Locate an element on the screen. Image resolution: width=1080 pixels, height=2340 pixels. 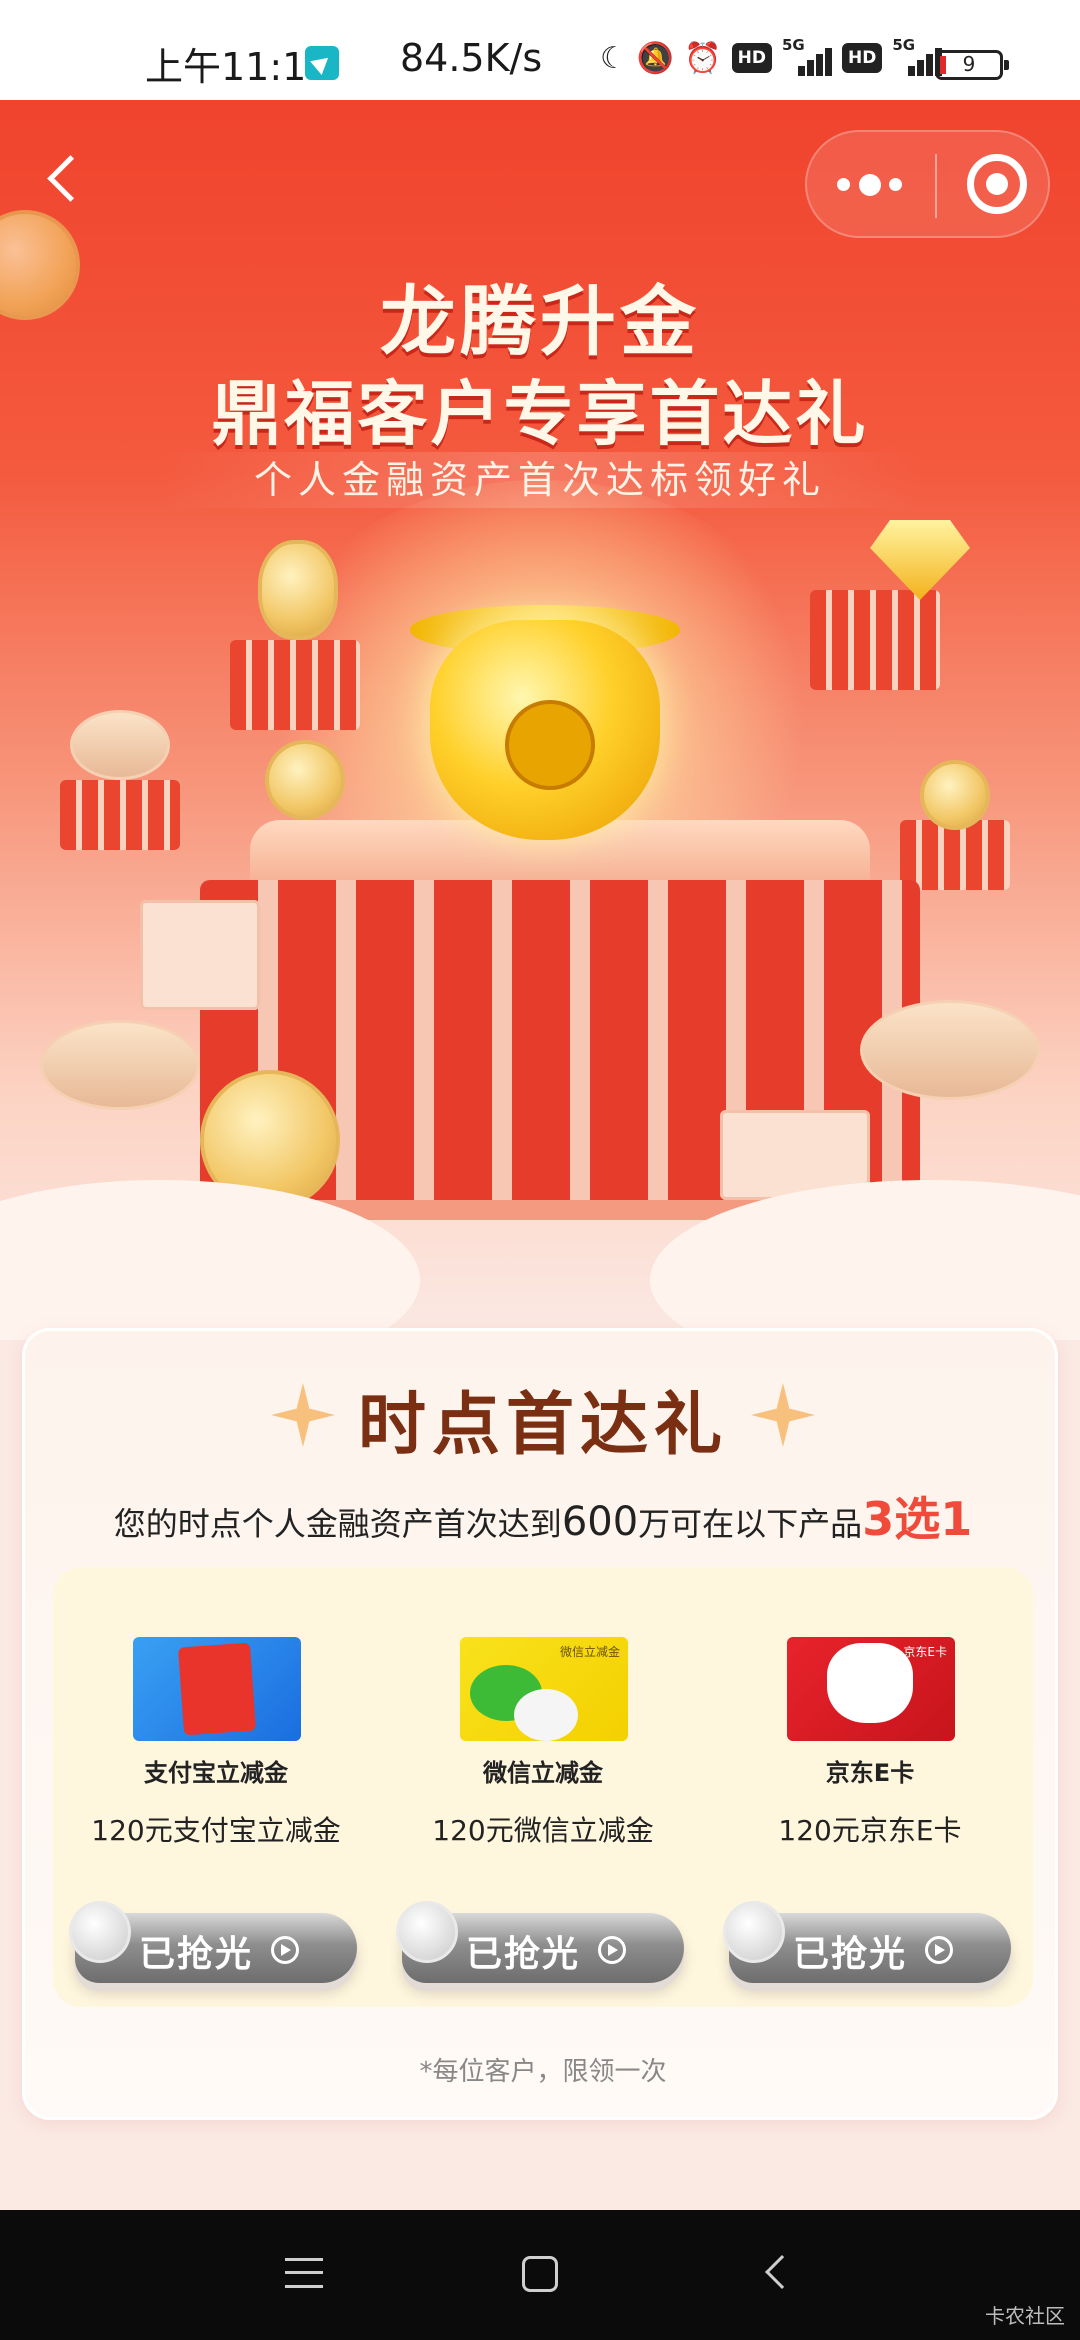
image-caption: 京东E卡 is located at coordinates (925, 1652).